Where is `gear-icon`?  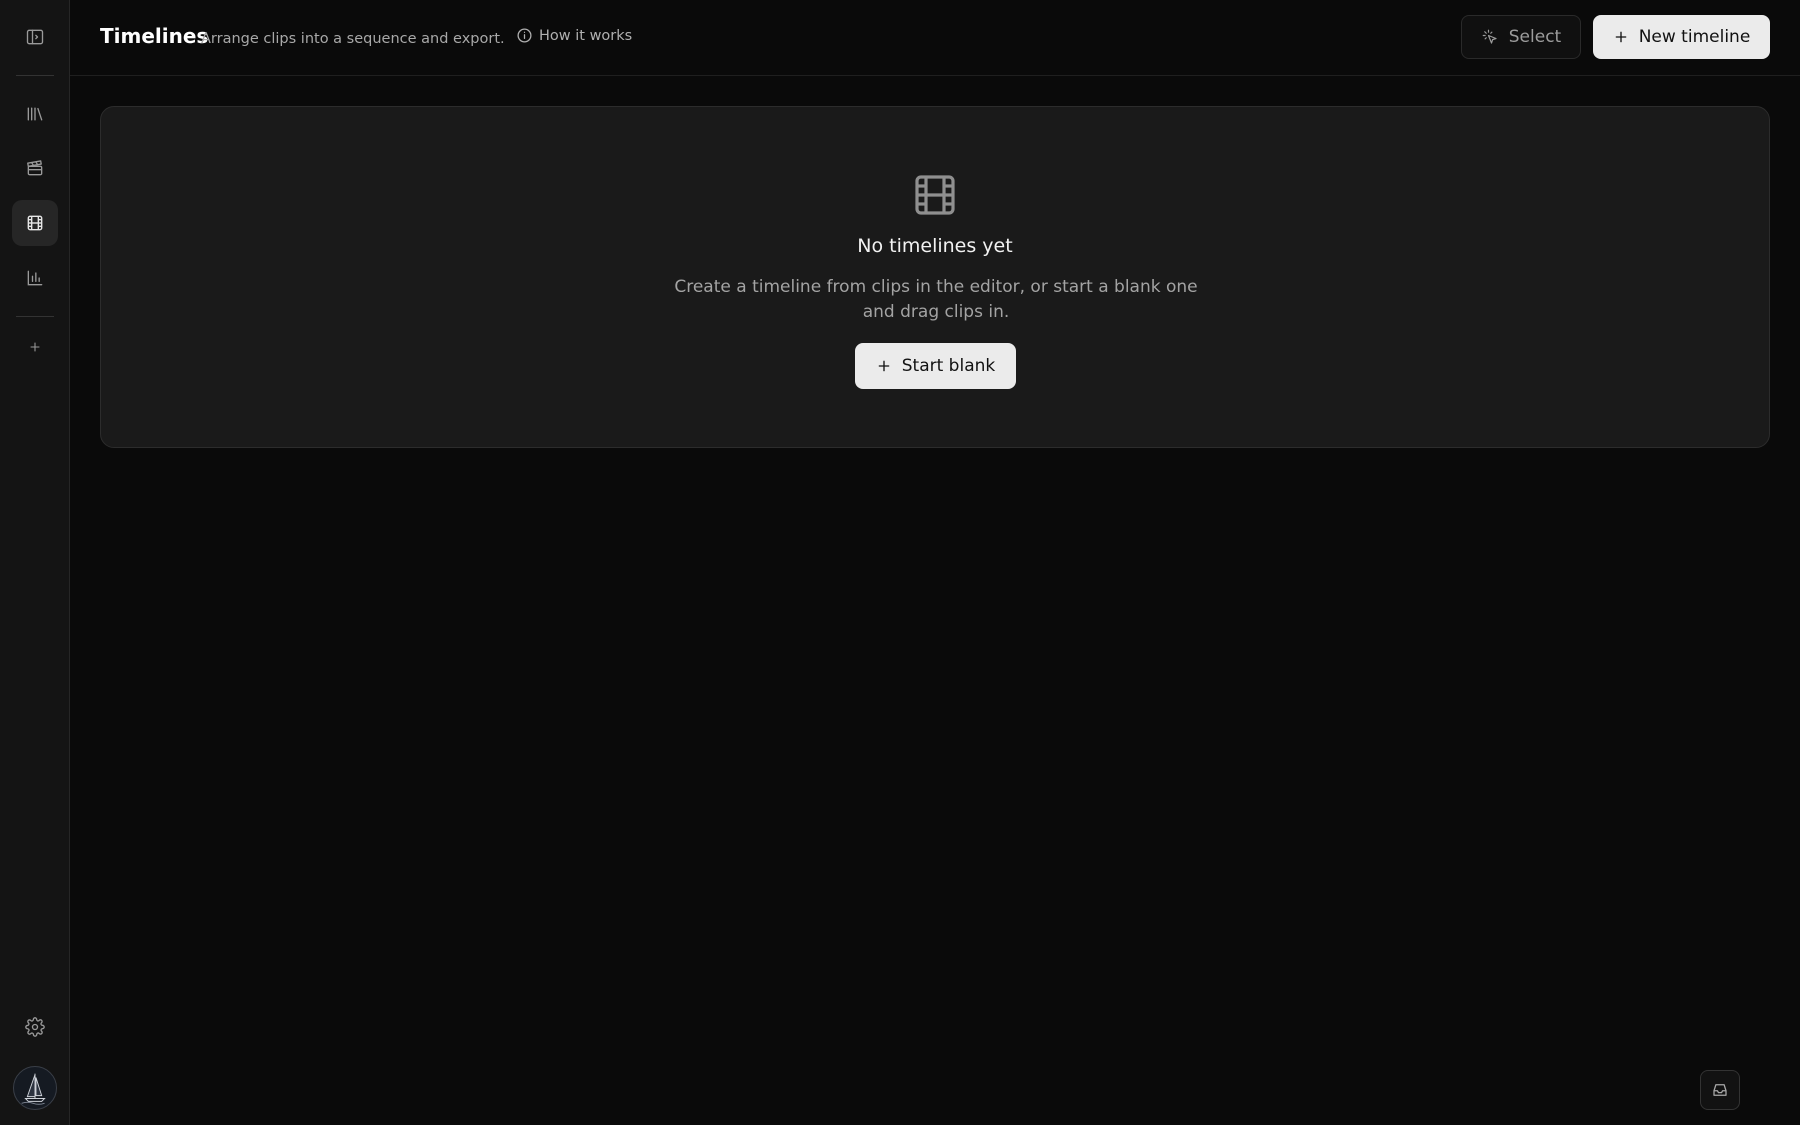
gear-icon is located at coordinates (35, 1027).